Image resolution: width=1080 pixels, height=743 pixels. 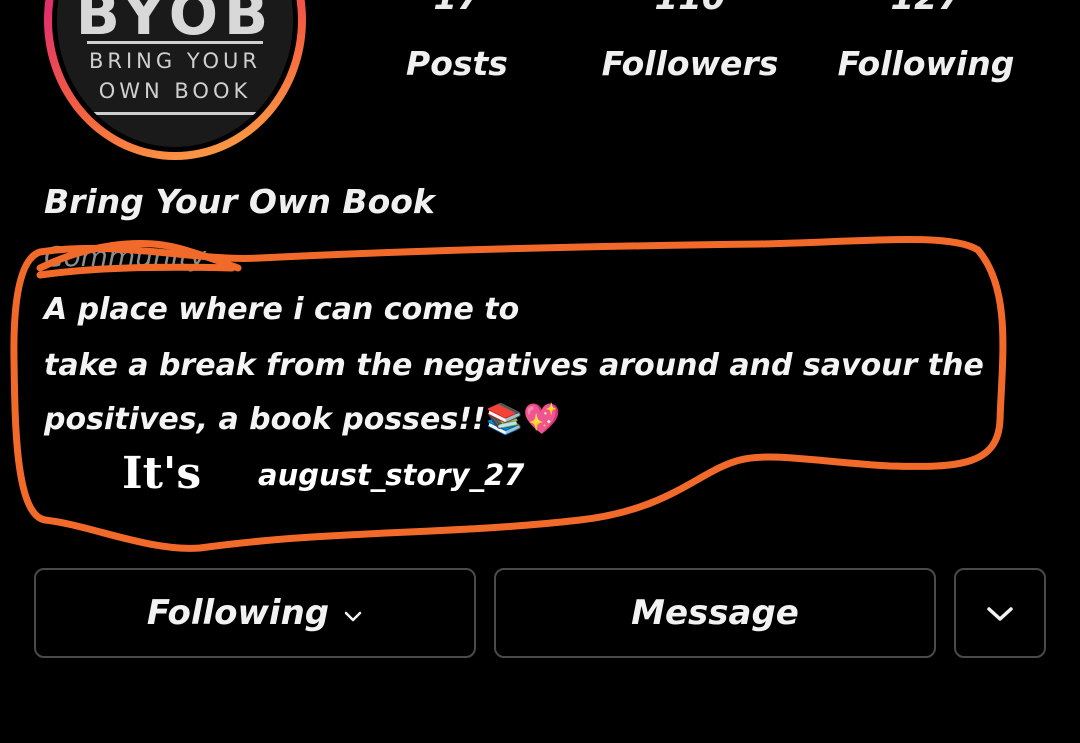 What do you see at coordinates (125, 256) in the screenshot?
I see `profile-category: Community` at bounding box center [125, 256].